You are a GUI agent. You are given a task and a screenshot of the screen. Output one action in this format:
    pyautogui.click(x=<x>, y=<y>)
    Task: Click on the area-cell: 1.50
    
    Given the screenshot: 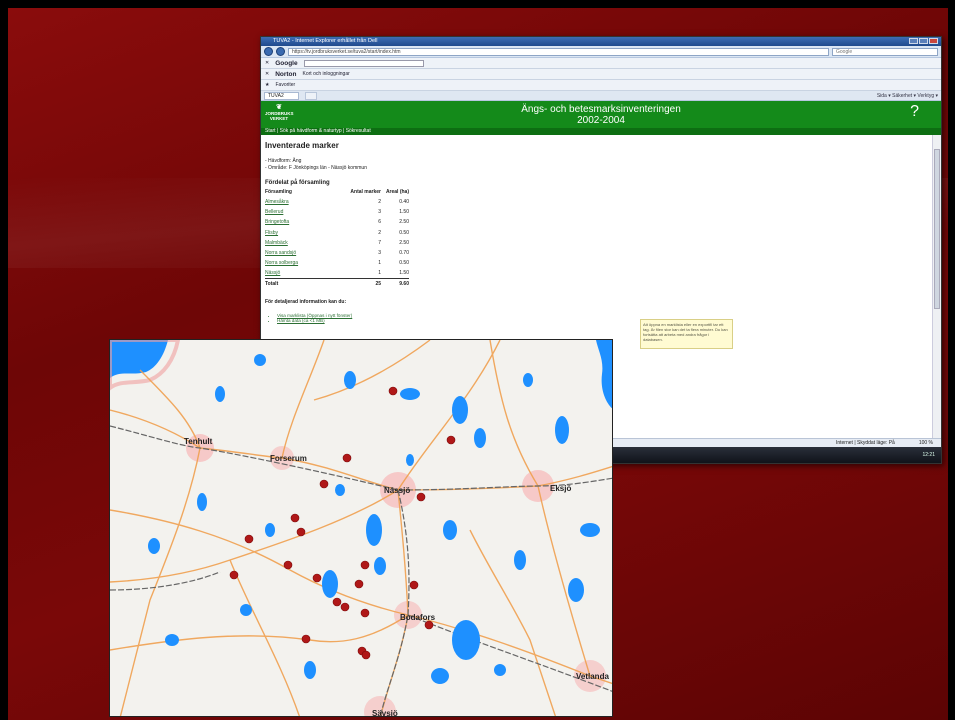 What is the action you would take?
    pyautogui.click(x=404, y=273)
    